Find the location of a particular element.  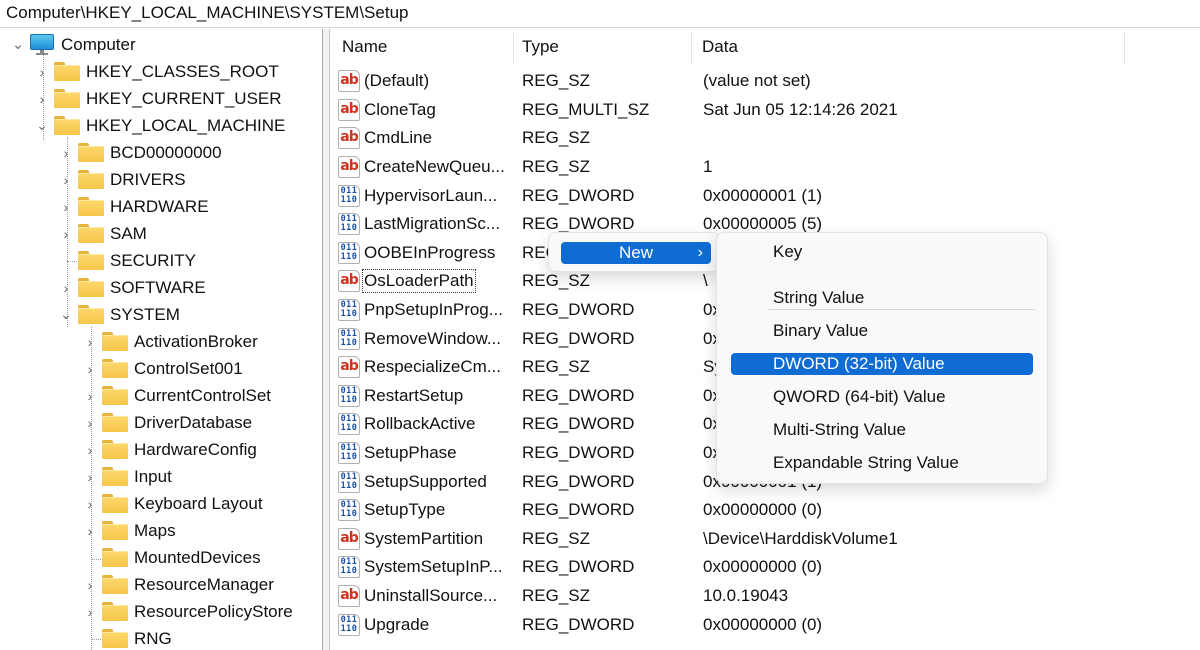

table-row: ab (Default) REG_SZ (value not set) is located at coordinates (765, 81).